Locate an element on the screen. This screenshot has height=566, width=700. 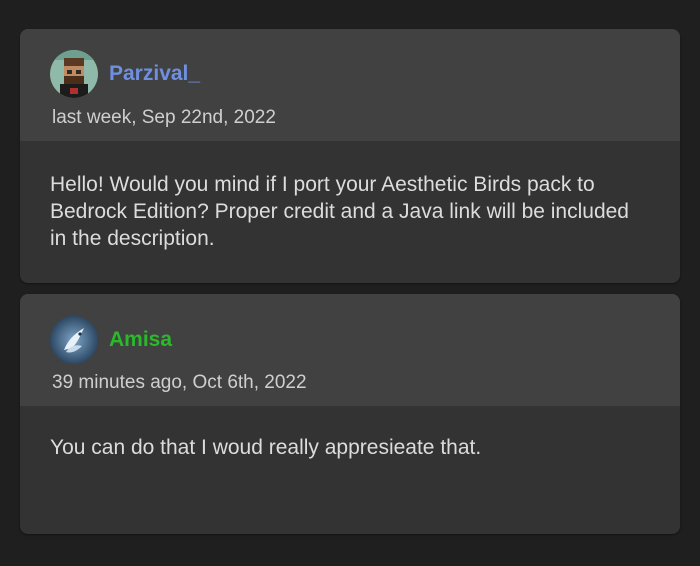
bird-avatar-icon is located at coordinates (74, 340).